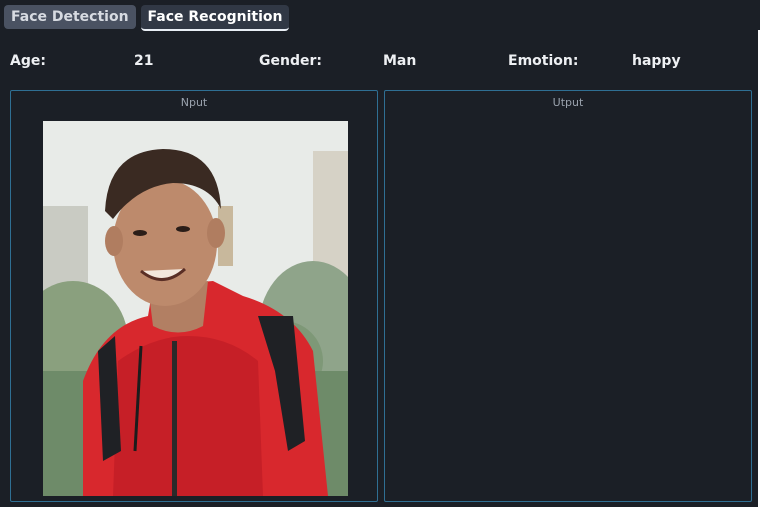 This screenshot has width=760, height=507. Describe the element at coordinates (290, 61) in the screenshot. I see `gender-label: Gender:` at that location.